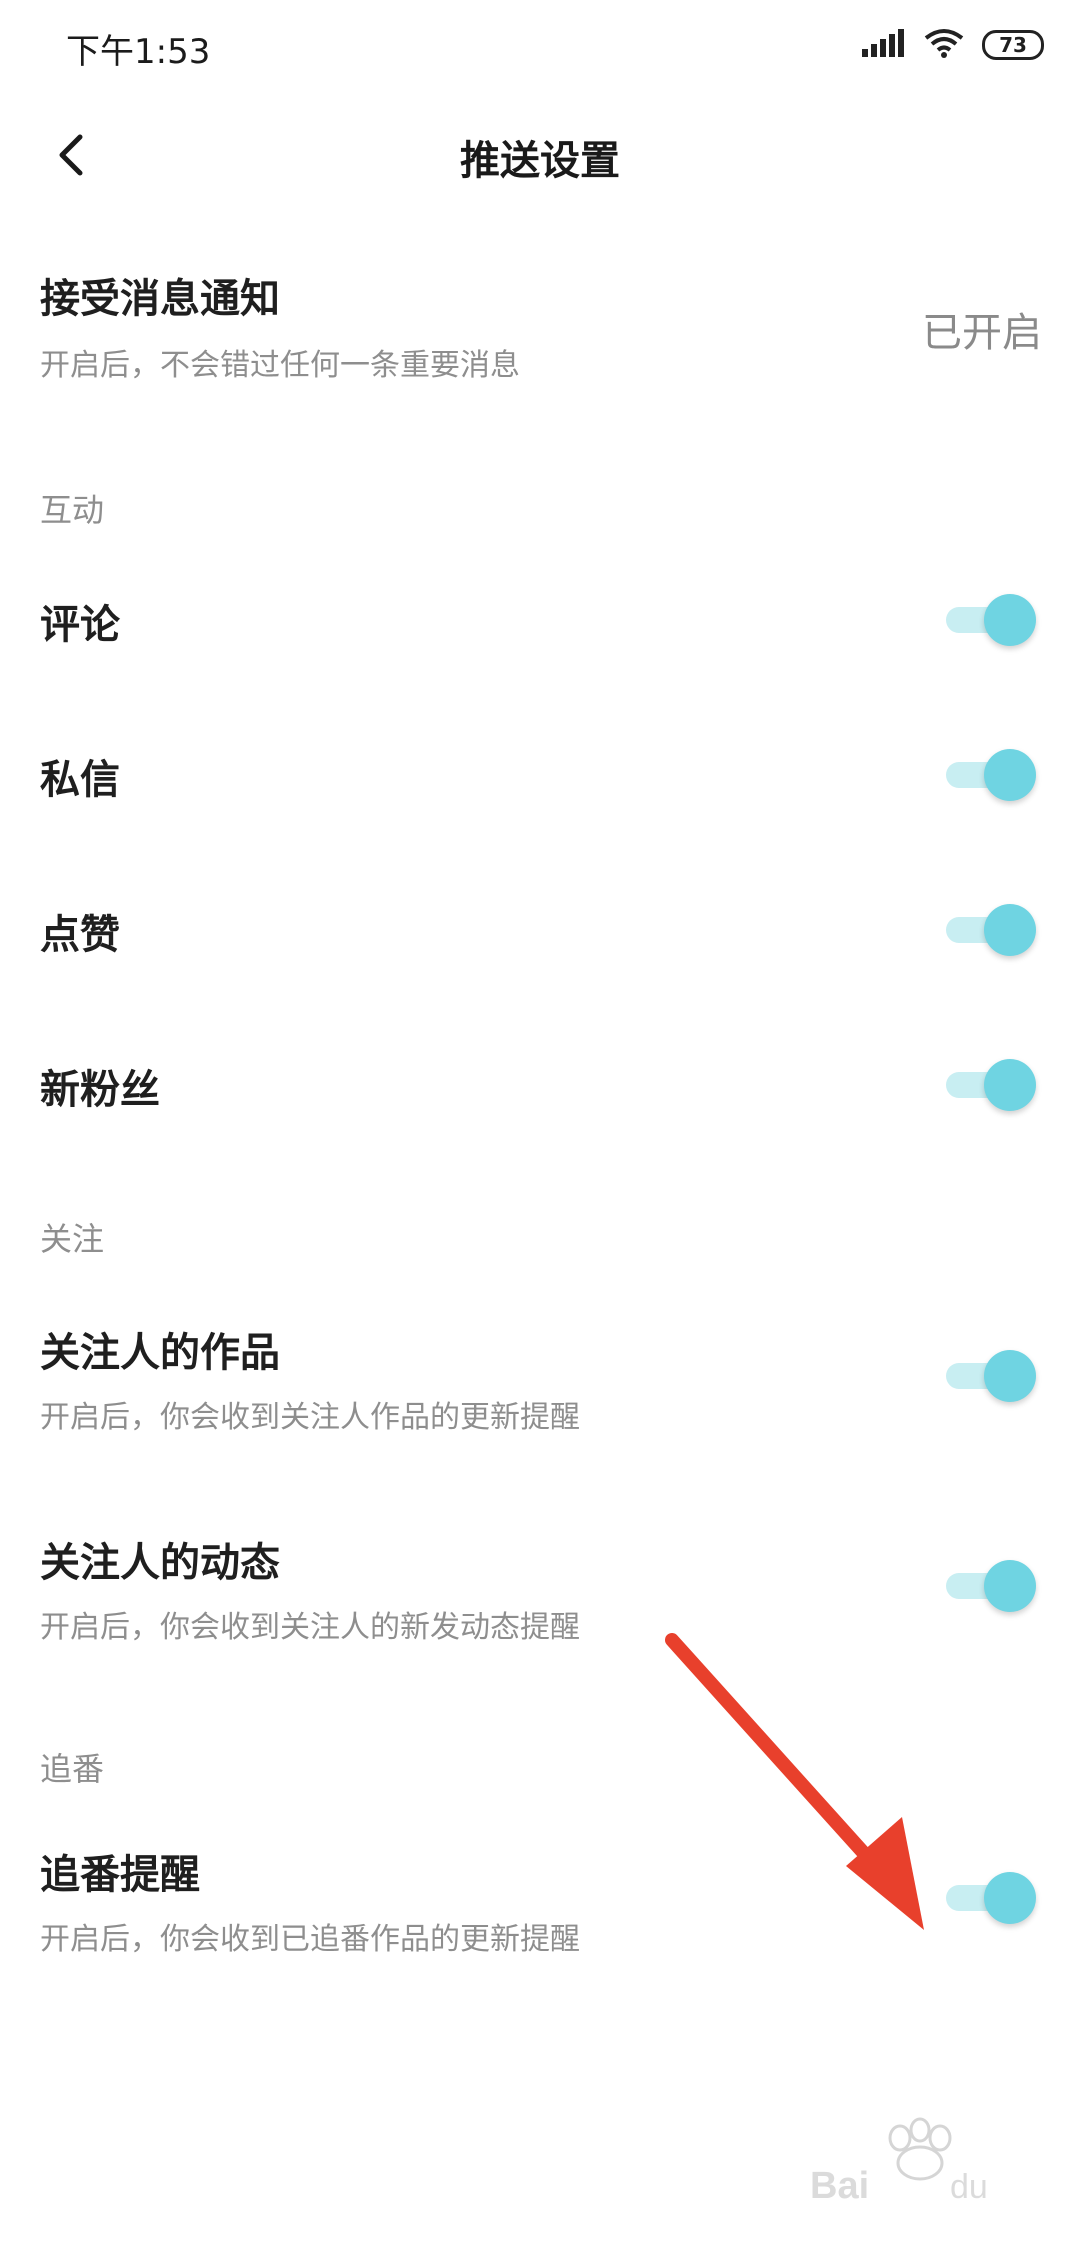  I want to click on signal-icon, so click(884, 45).